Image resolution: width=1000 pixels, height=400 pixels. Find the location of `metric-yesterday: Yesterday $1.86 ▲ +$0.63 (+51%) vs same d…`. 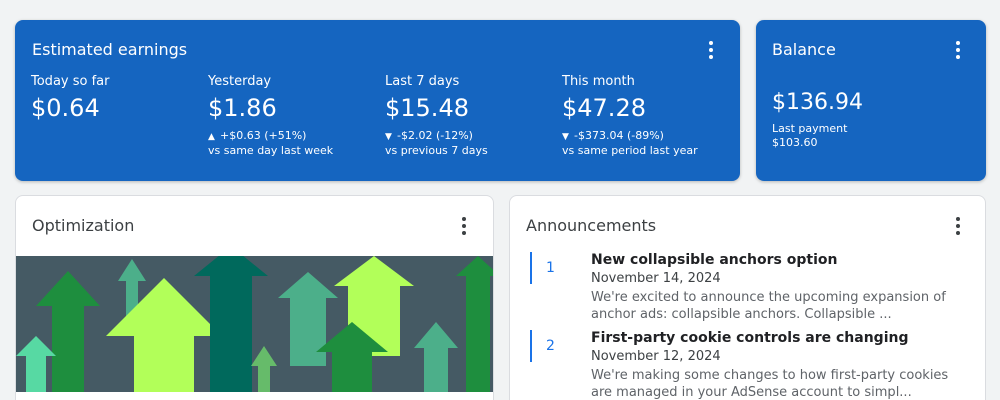

metric-yesterday: Yesterday $1.86 ▲ +$0.63 (+51%) vs same d… is located at coordinates (293, 115).